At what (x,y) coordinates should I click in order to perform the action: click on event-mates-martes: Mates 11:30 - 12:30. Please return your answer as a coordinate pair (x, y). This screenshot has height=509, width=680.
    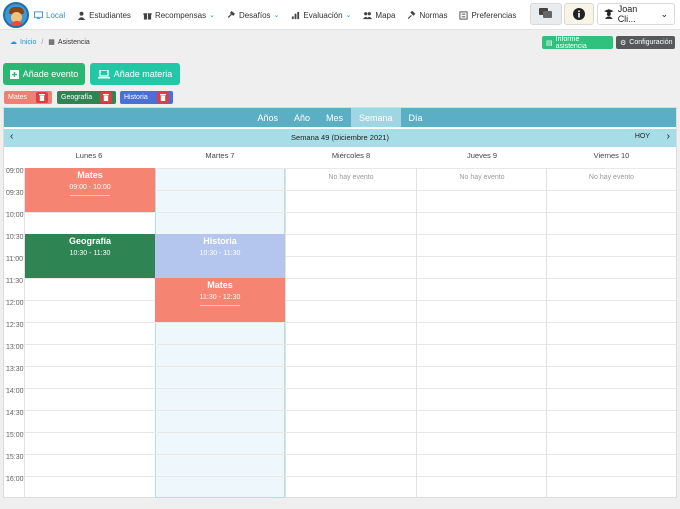
    Looking at the image, I should click on (220, 300).